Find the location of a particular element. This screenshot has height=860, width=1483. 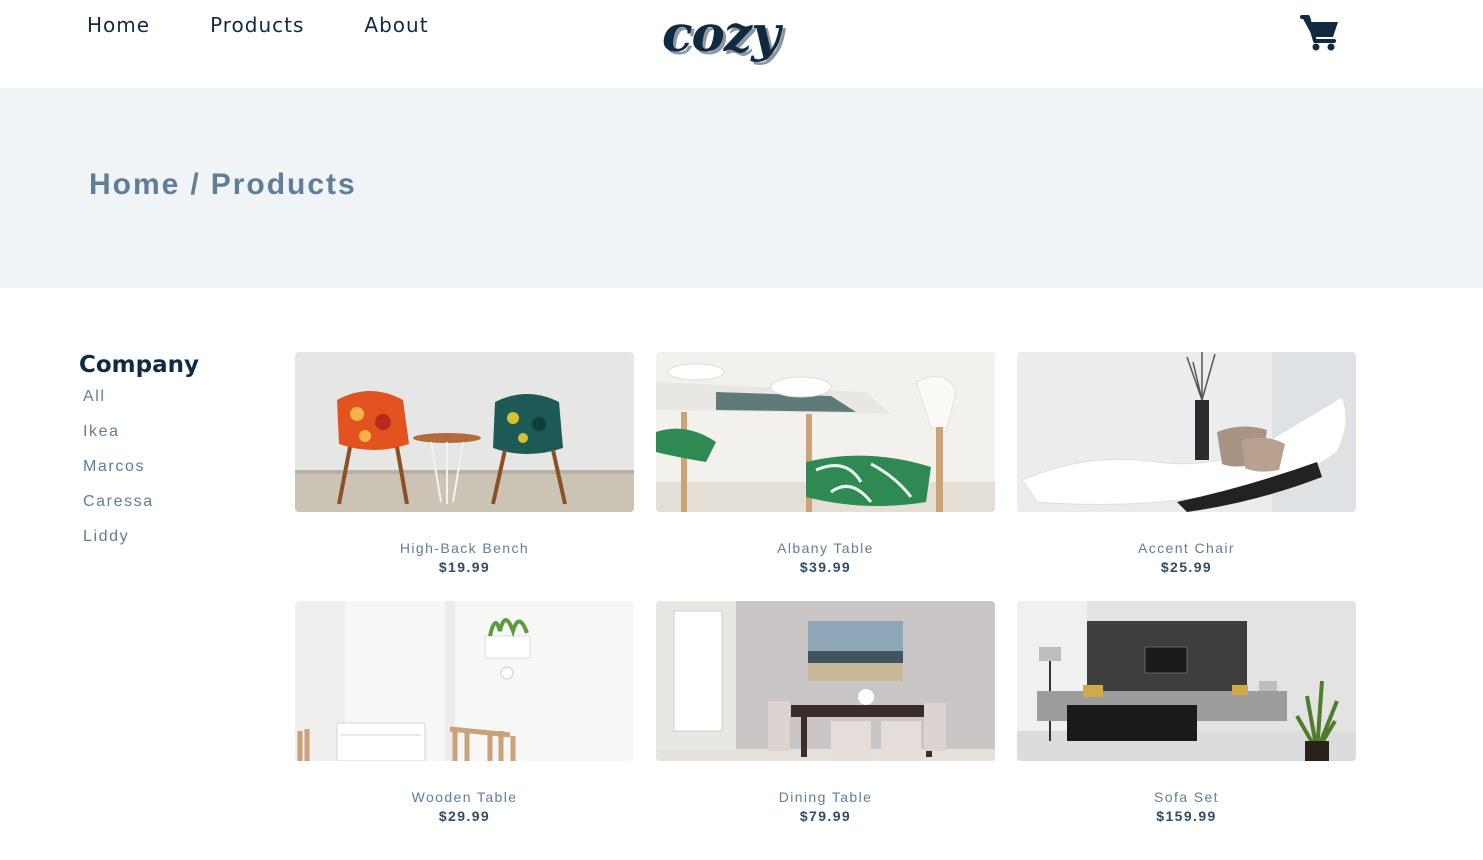

product-card: Albany Table $39.99 is located at coordinates (825, 463).